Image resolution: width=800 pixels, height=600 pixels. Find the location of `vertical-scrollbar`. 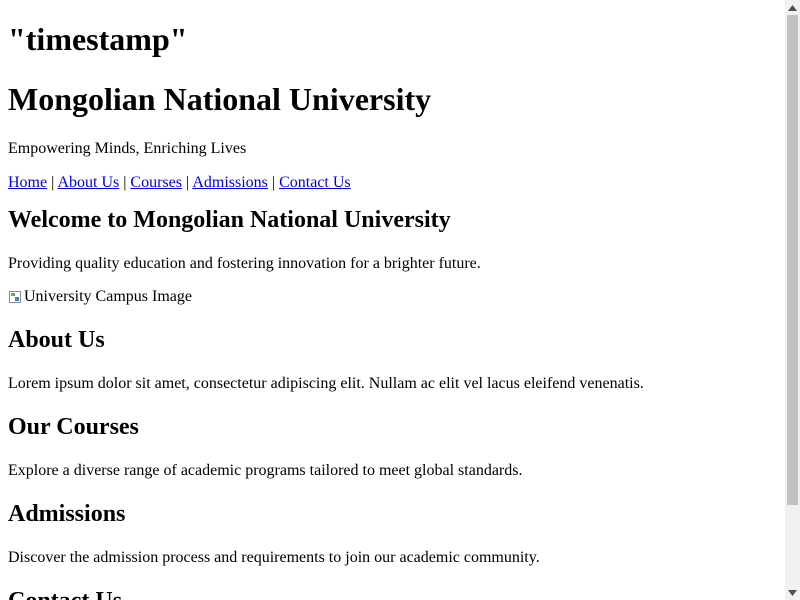

vertical-scrollbar is located at coordinates (792, 300).